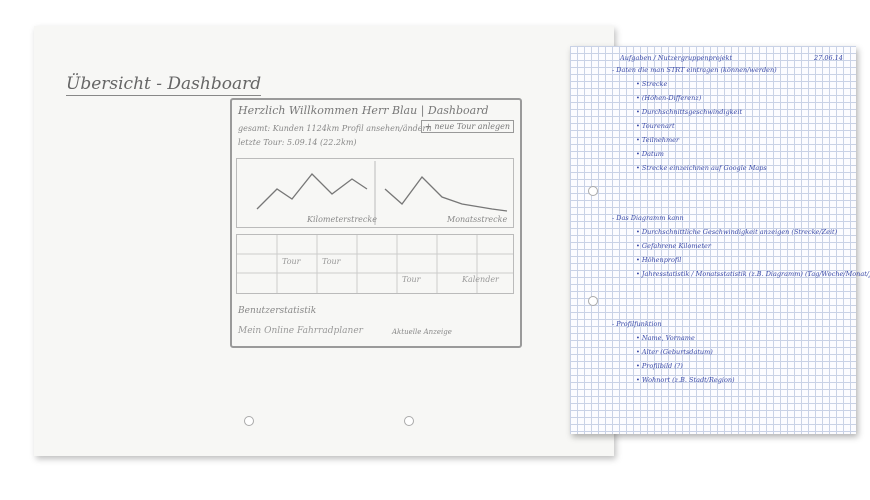 This screenshot has height=500, width=870. I want to click on note-line: • (Höhen-Differenz), so click(669, 98).